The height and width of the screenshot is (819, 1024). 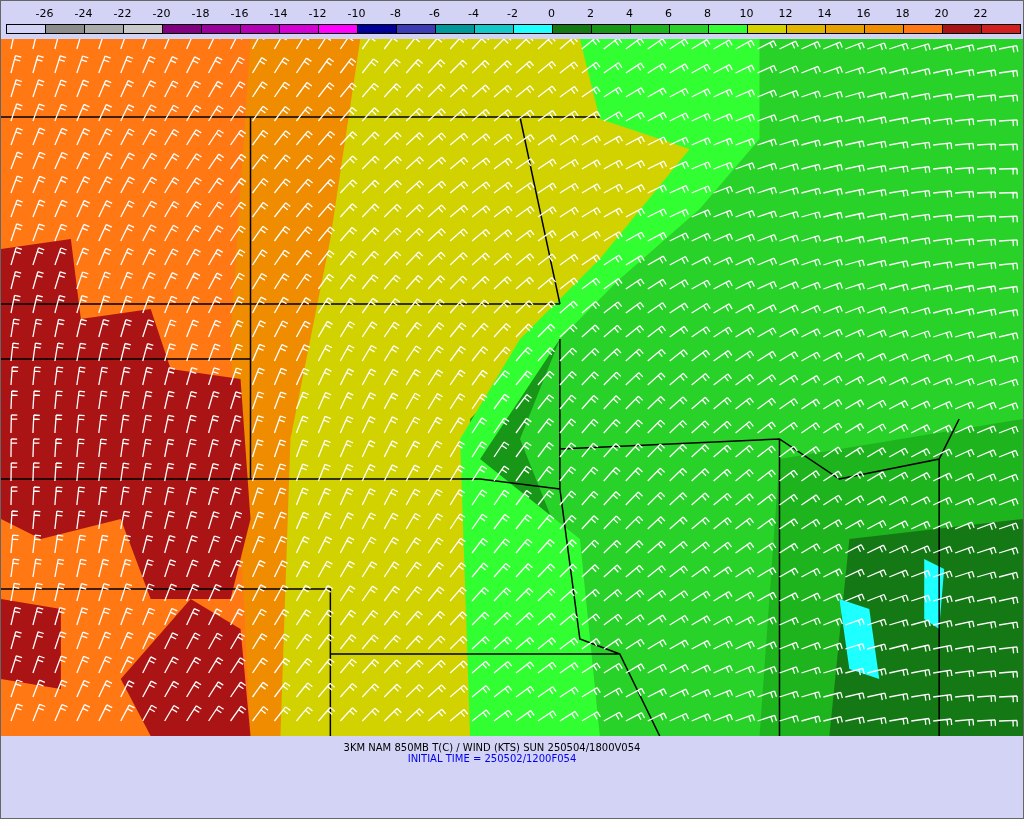 What do you see at coordinates (902, 14) in the screenshot?
I see `legend-label: 18` at bounding box center [902, 14].